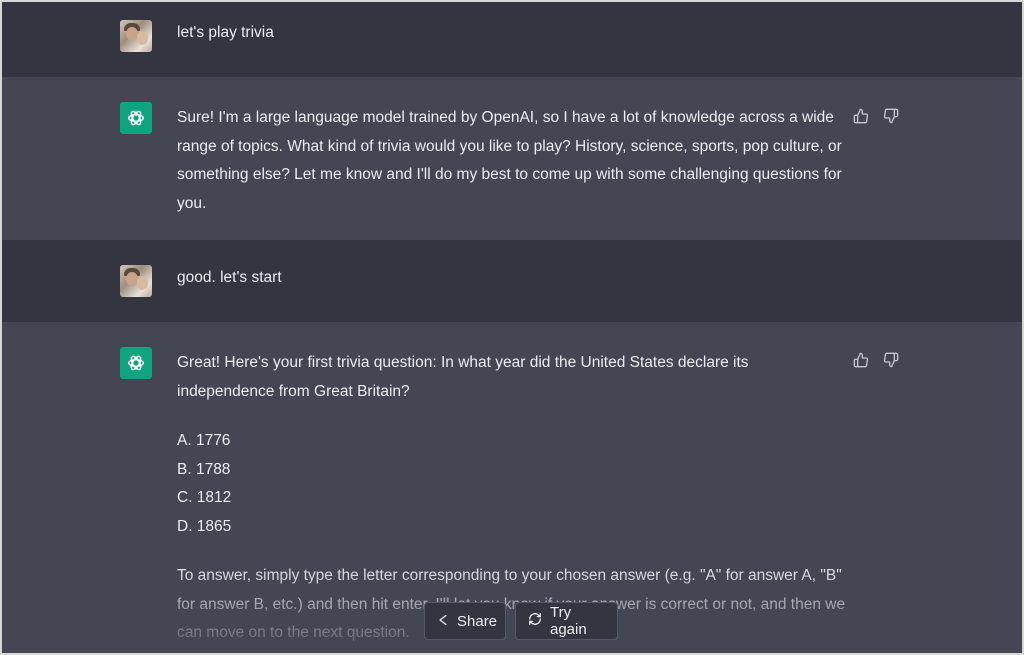 The height and width of the screenshot is (655, 1024). I want to click on try-again-button: Try again, so click(566, 621).